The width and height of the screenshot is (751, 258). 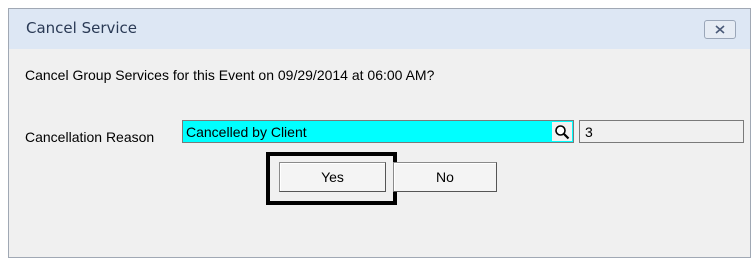 I want to click on yes-button: Yes, so click(x=332, y=177).